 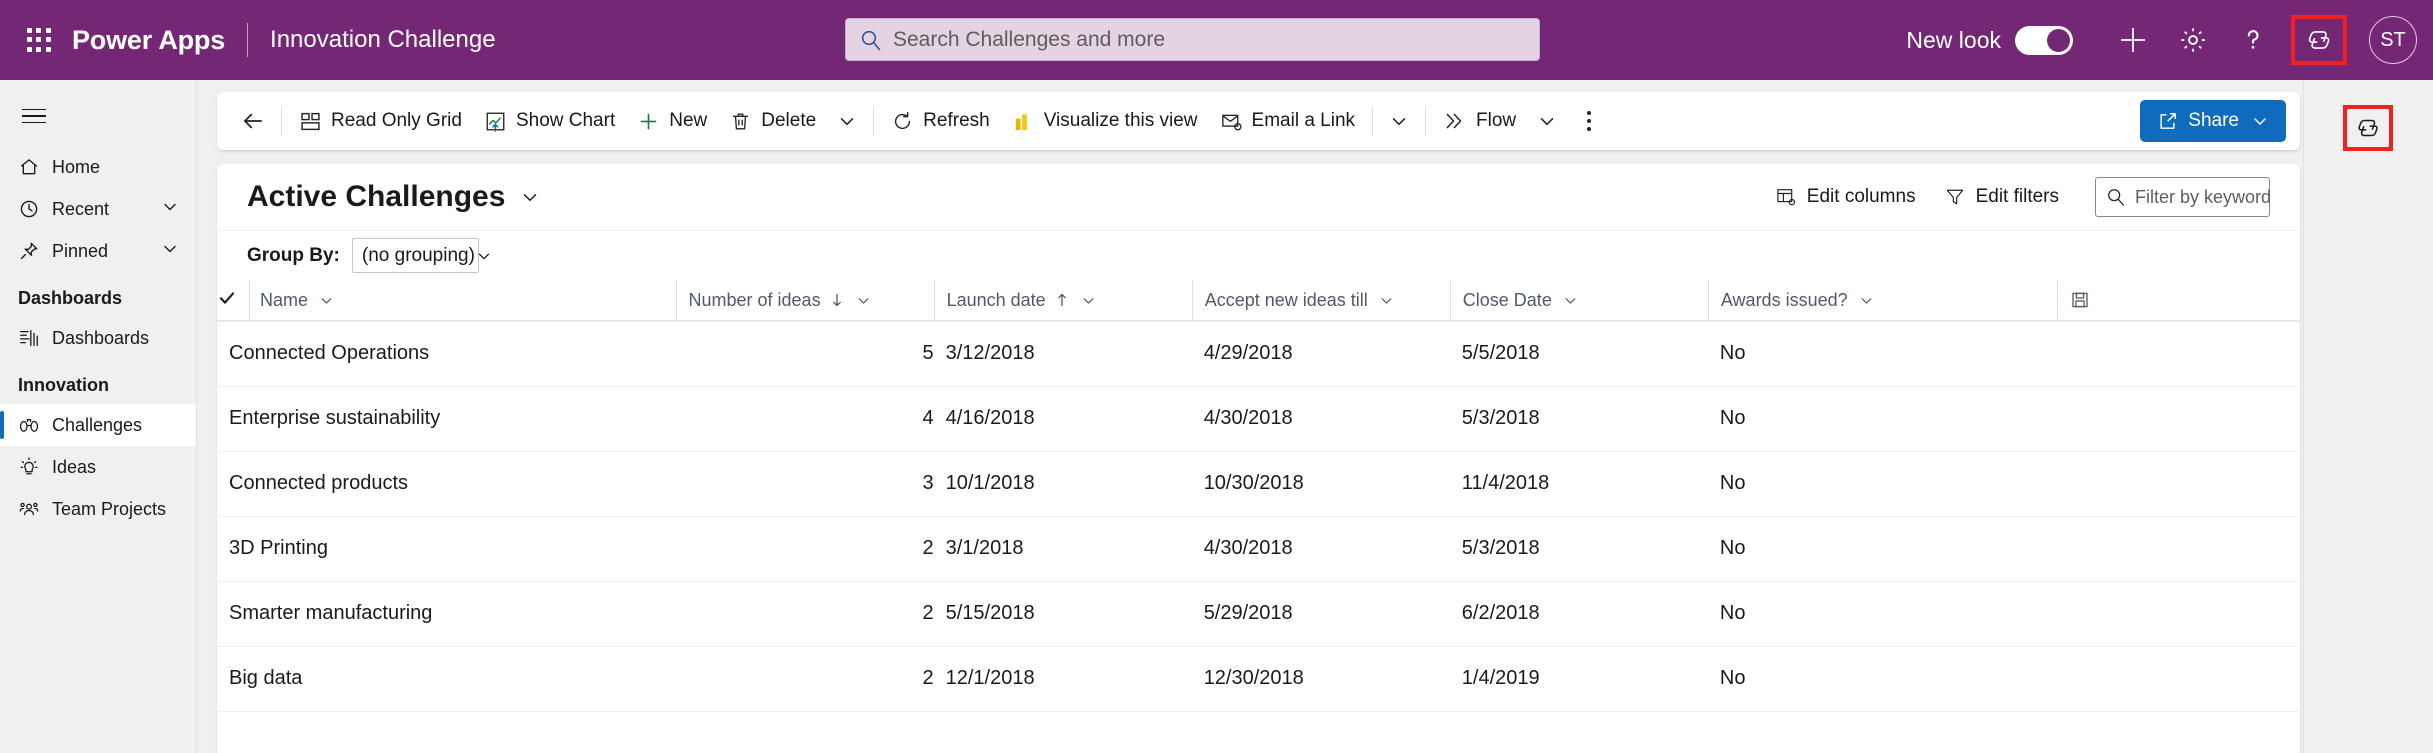 I want to click on cell-launch-date: 5/15/2018, so click(x=1062, y=614).